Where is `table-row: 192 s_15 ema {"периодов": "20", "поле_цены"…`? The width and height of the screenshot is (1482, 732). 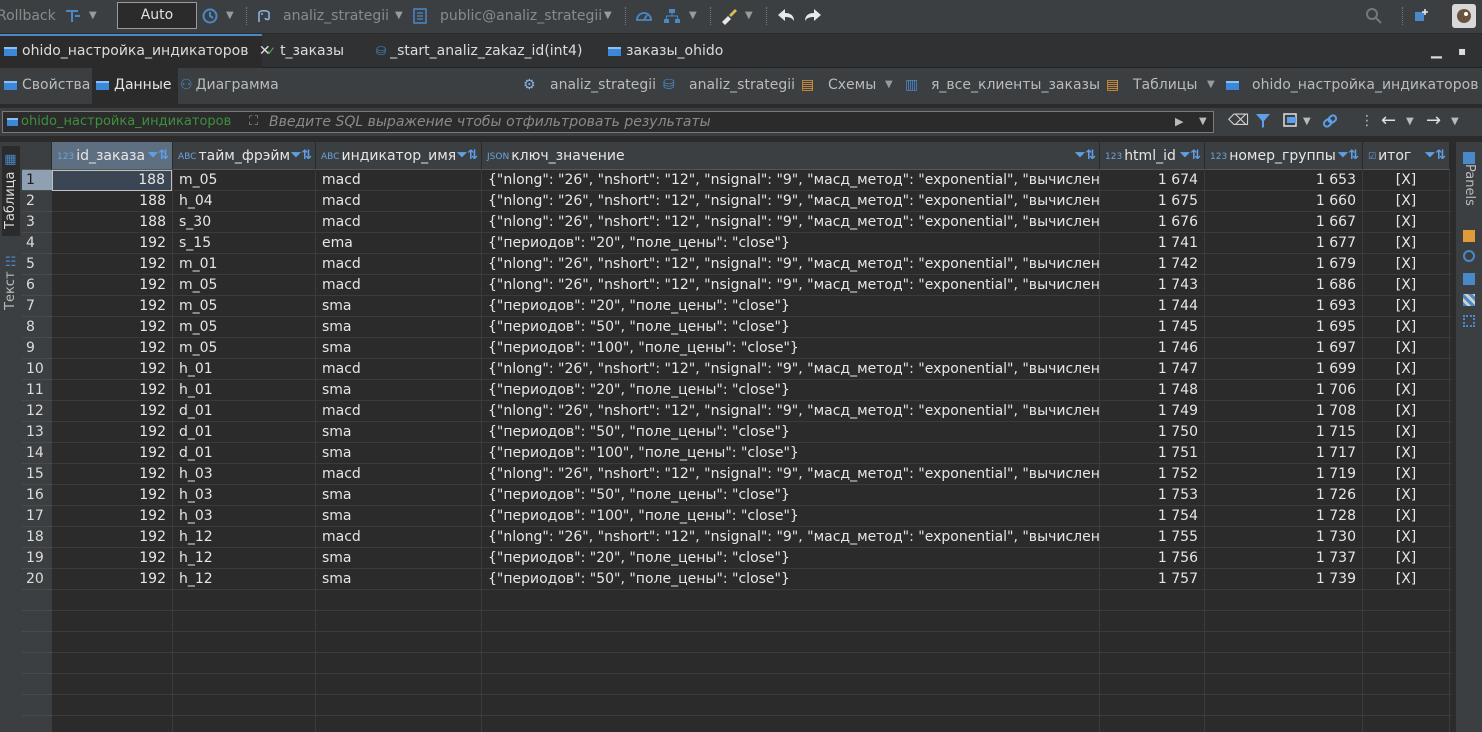 table-row: 192 s_15 ema {"периодов": "20", "поле_цены"… is located at coordinates (752, 243).